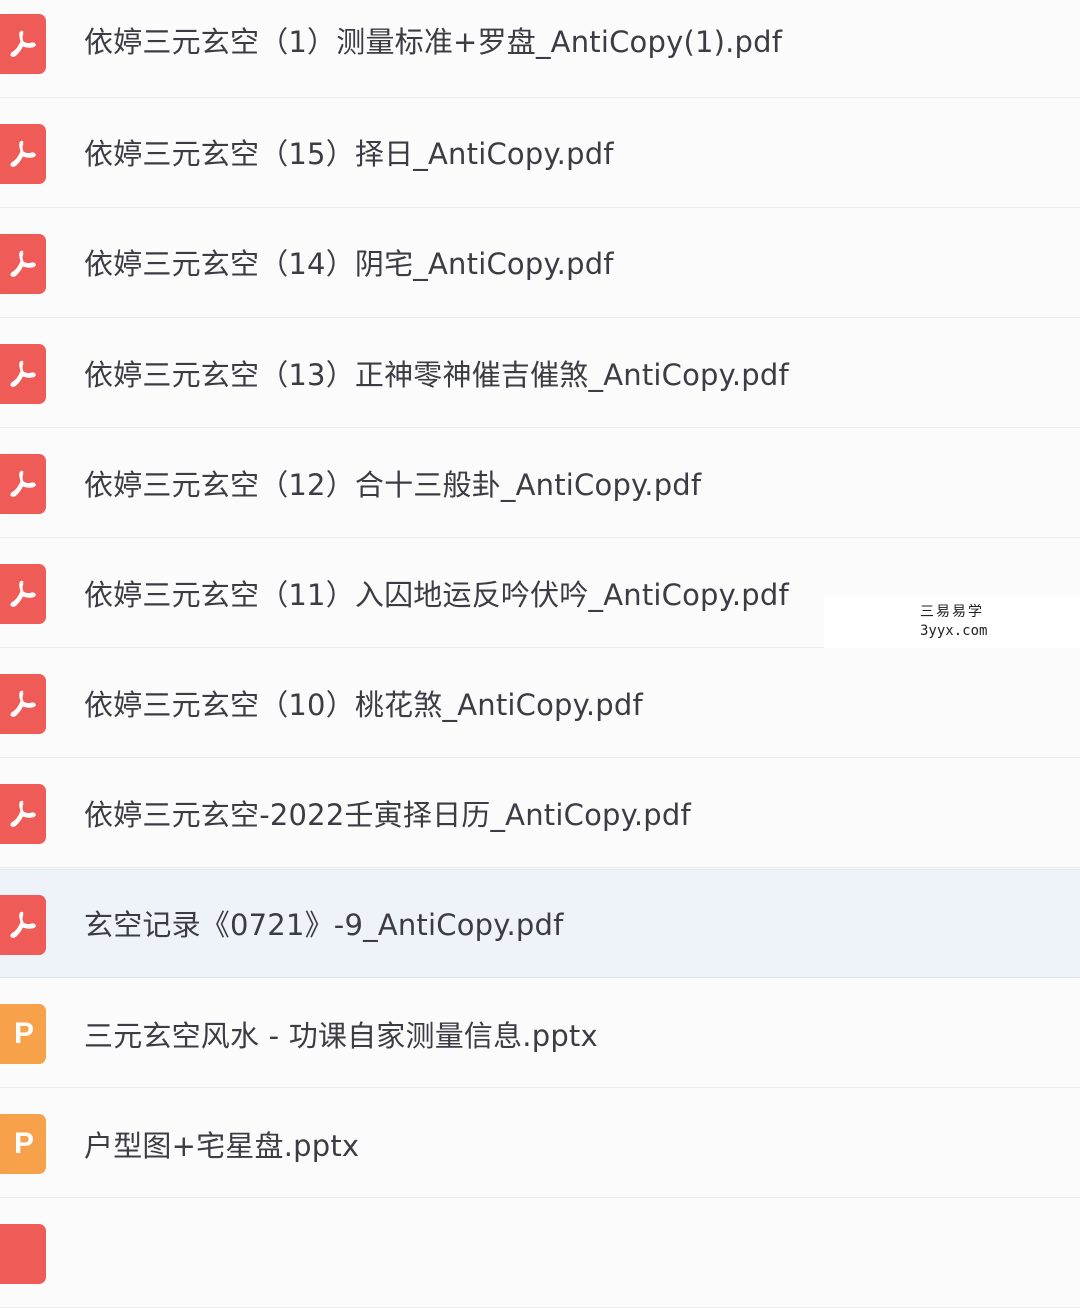  What do you see at coordinates (952, 612) in the screenshot?
I see `watermark-line: 三易易学` at bounding box center [952, 612].